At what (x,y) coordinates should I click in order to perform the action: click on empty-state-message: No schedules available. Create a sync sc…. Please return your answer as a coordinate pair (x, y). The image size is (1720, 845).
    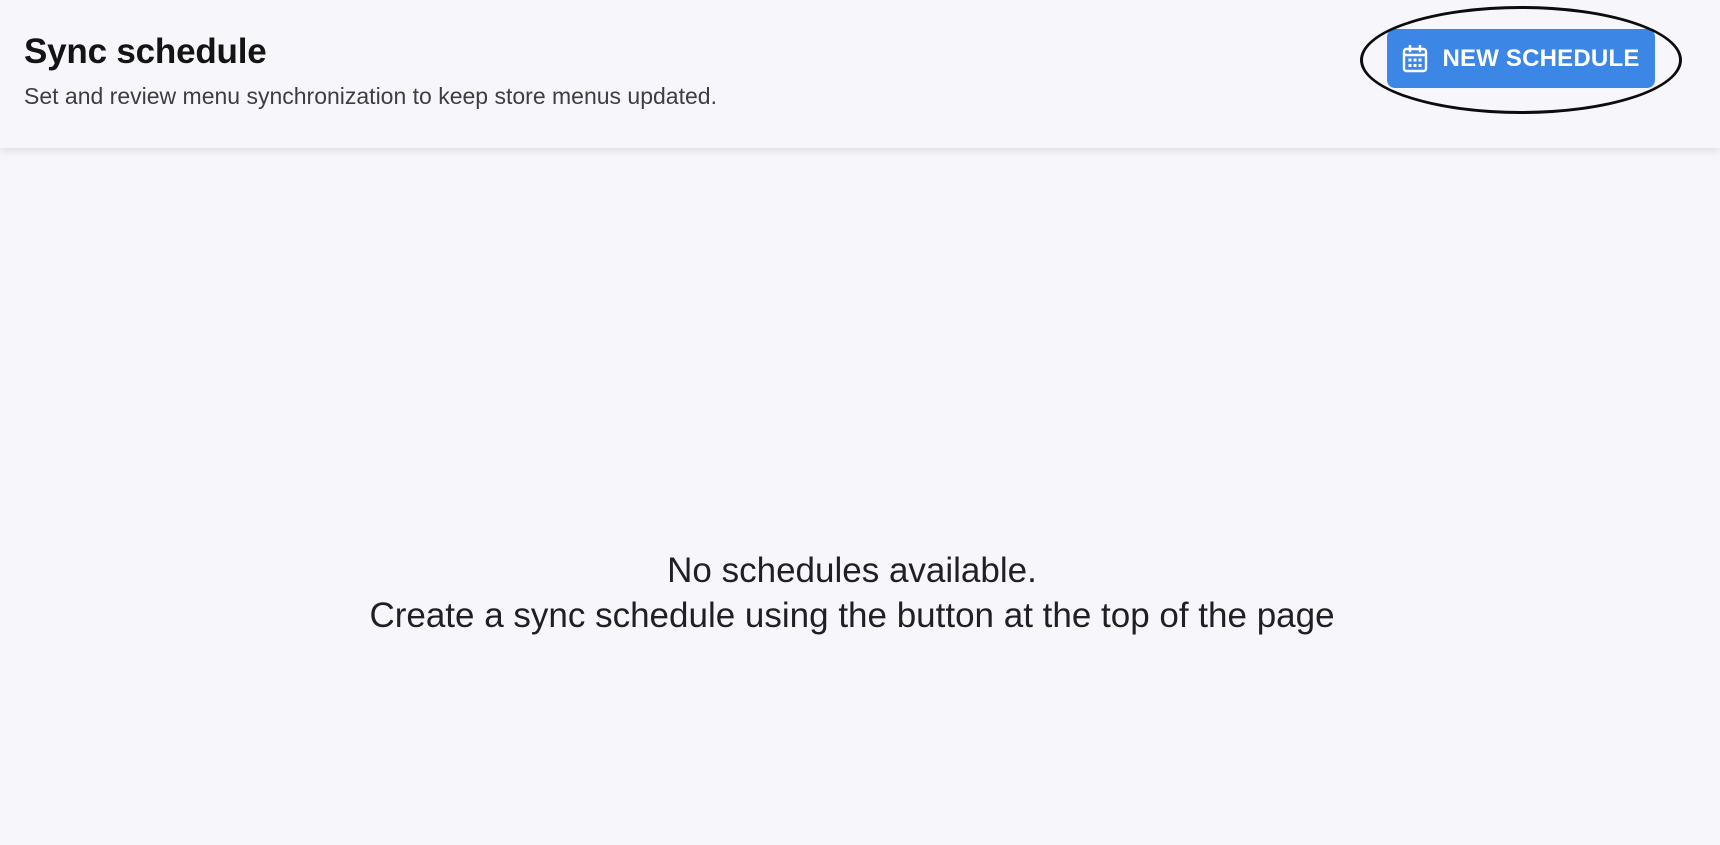
    Looking at the image, I should click on (852, 593).